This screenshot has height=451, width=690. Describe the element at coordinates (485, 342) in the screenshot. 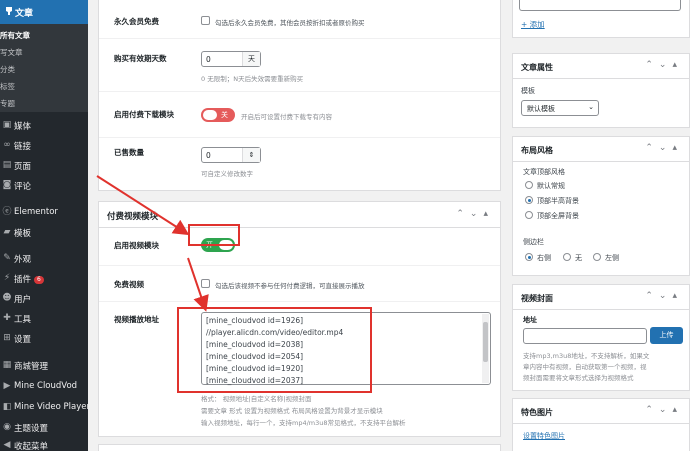

I see `textarea-scroll-thumb` at that location.